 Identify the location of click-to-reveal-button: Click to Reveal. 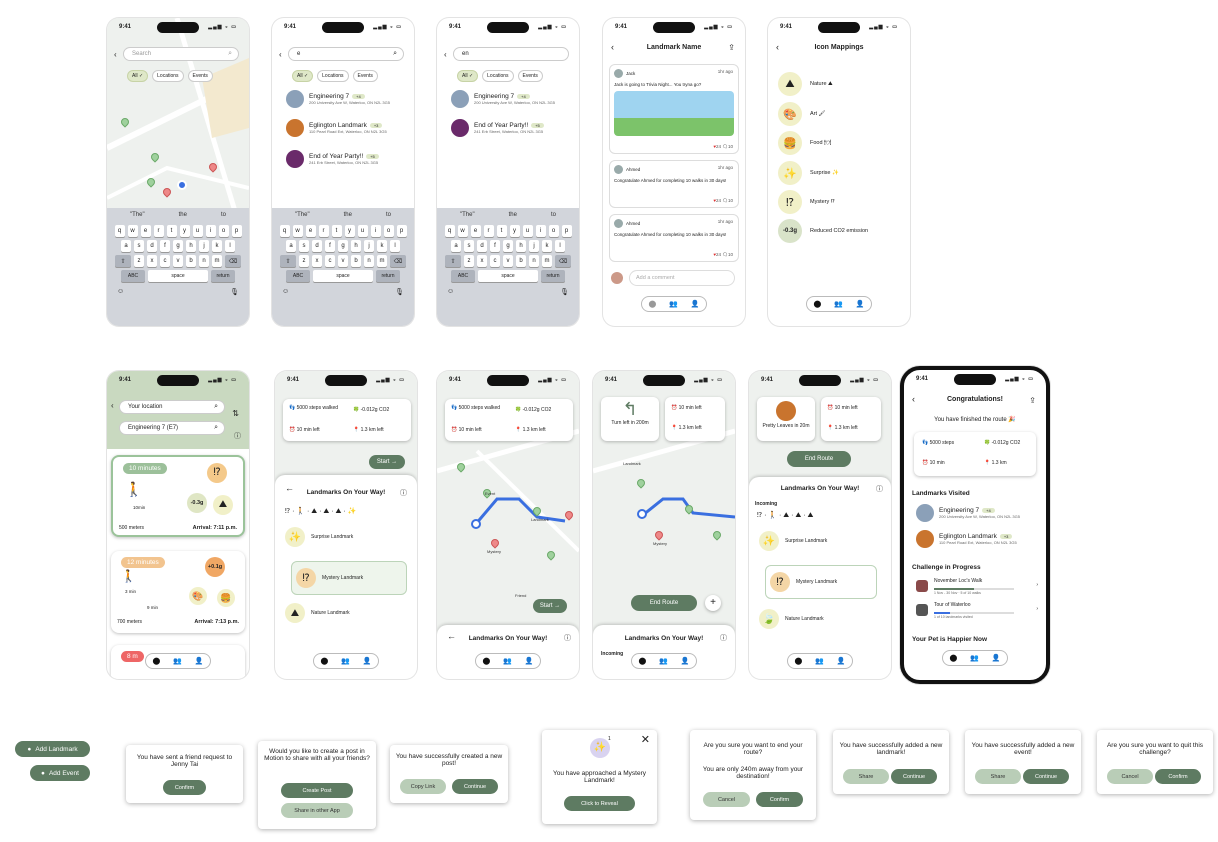
(599, 803).